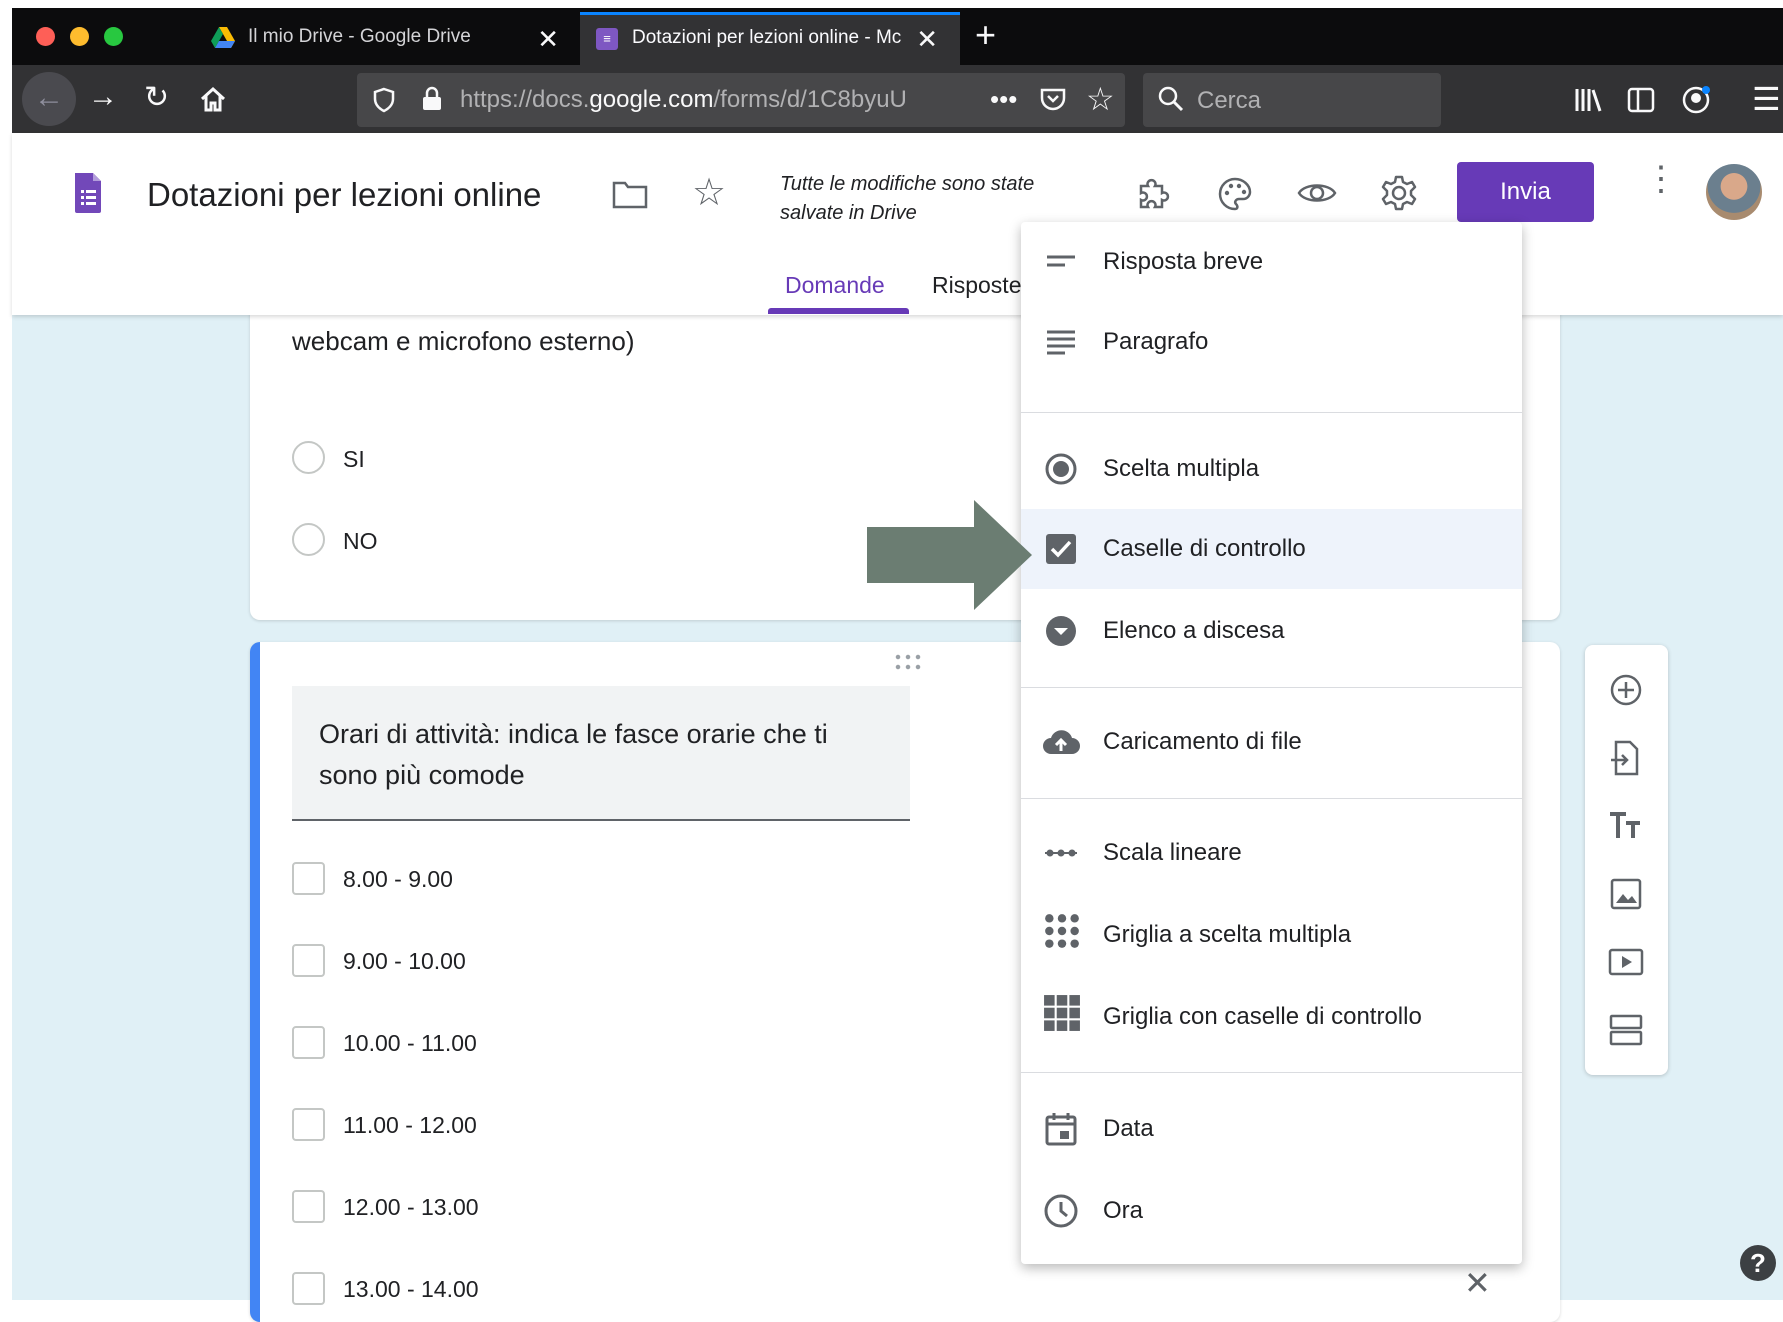  I want to click on menu-item-label: Scala lineare, so click(1172, 852).